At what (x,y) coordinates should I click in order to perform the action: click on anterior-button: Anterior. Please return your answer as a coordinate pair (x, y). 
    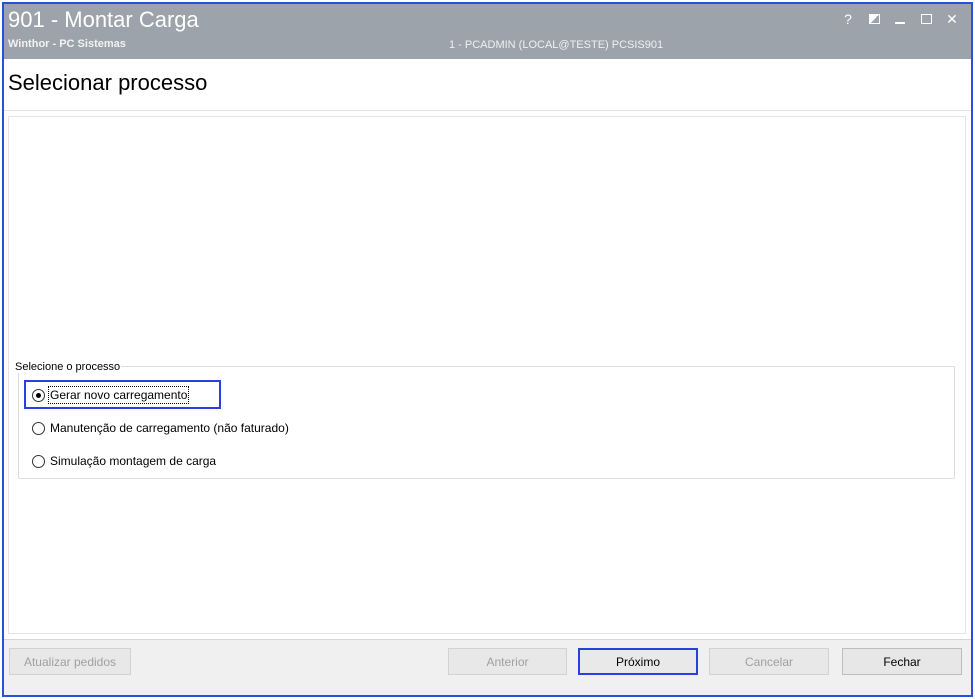
    Looking at the image, I should click on (507, 661).